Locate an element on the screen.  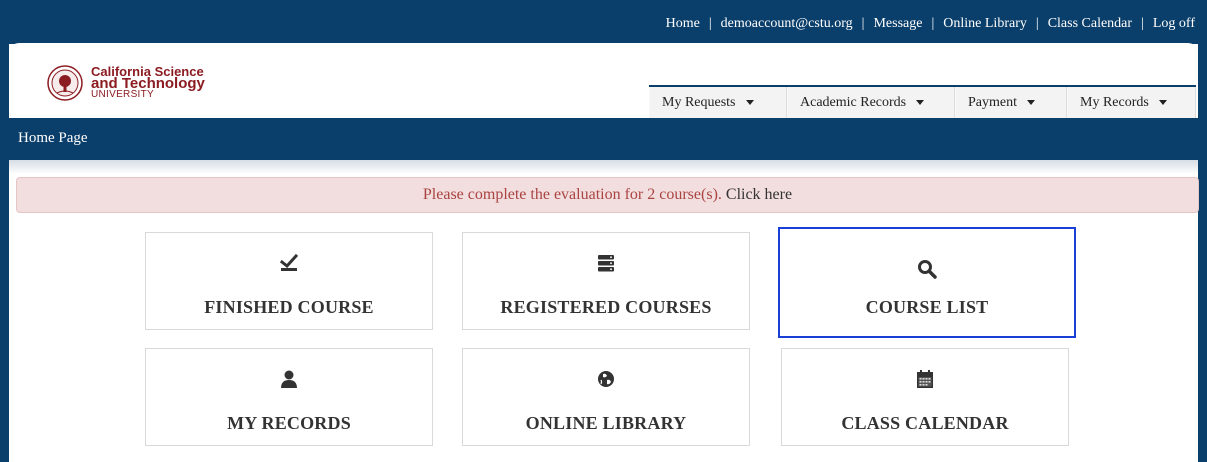
home-link: Home is located at coordinates (683, 23).